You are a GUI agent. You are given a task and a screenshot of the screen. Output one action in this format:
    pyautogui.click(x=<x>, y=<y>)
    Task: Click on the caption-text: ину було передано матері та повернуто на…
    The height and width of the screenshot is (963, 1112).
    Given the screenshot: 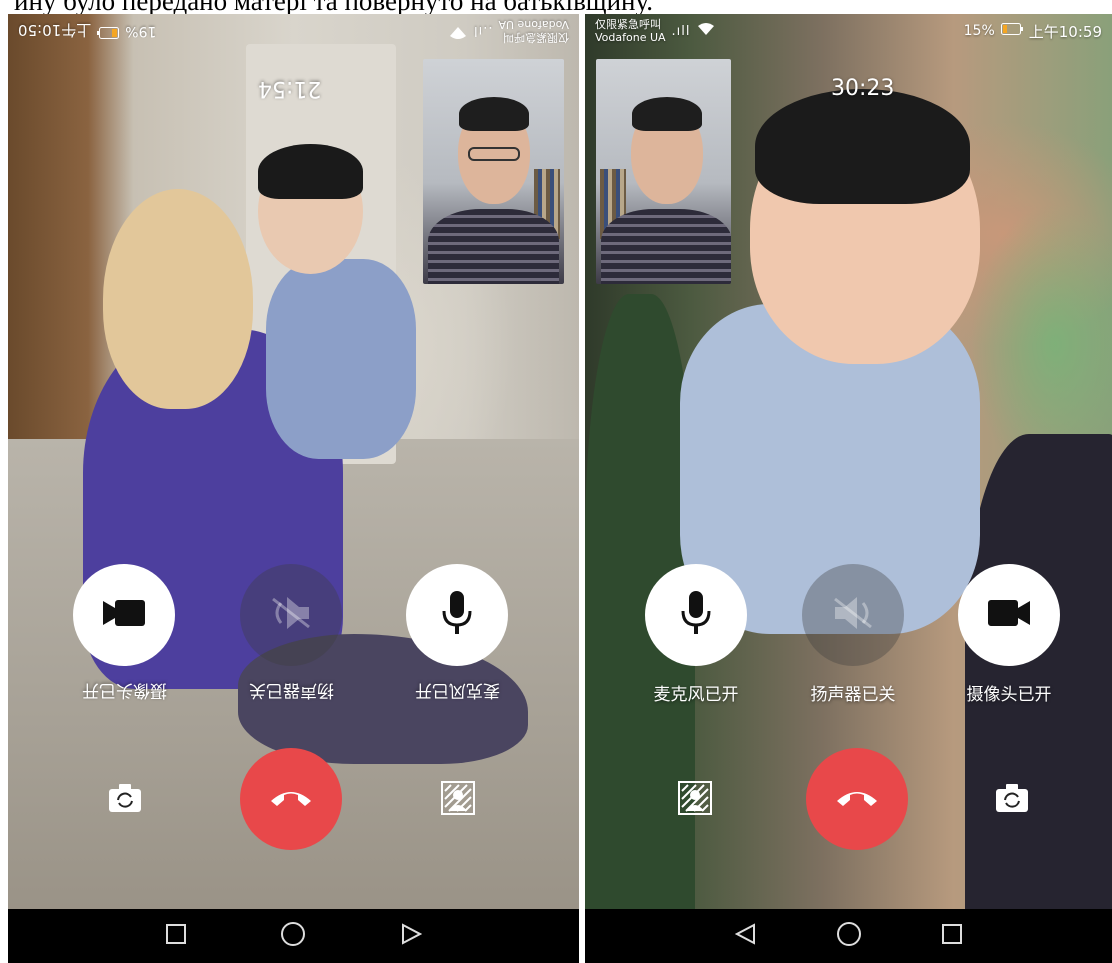 What is the action you would take?
    pyautogui.click(x=556, y=7)
    